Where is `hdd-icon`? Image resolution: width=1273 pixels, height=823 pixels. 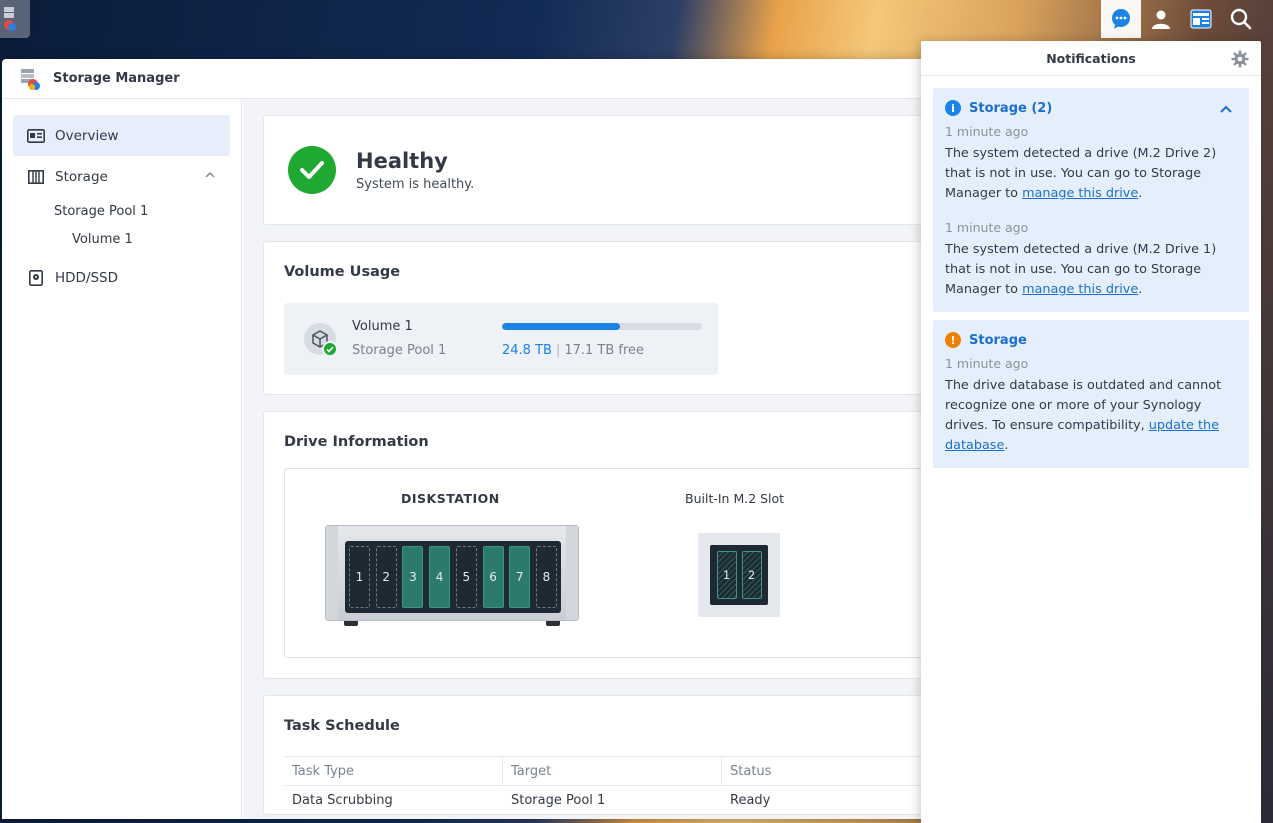 hdd-icon is located at coordinates (36, 278).